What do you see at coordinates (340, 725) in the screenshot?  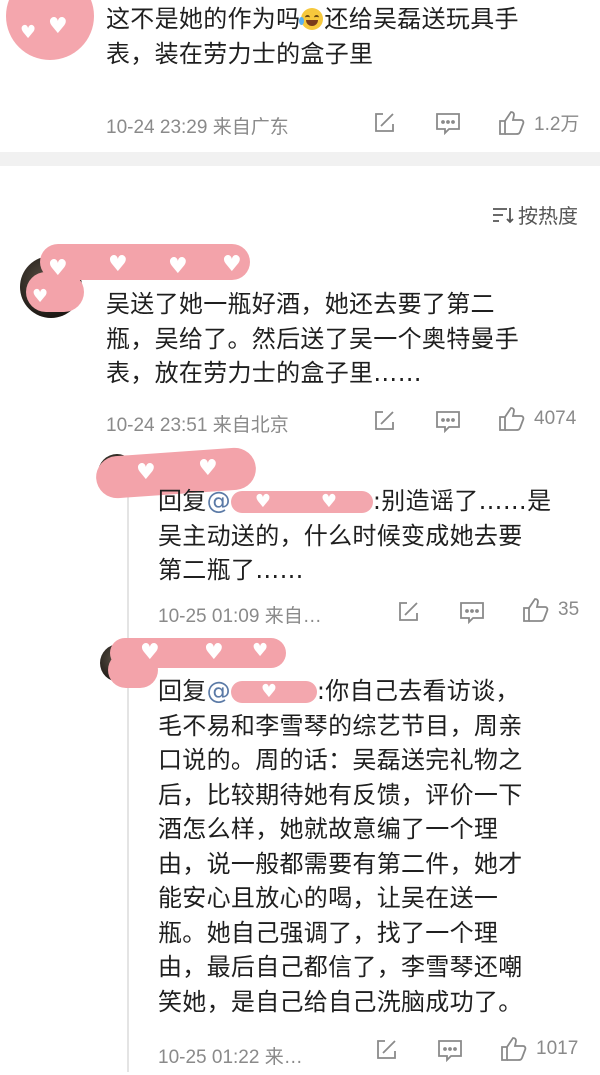 I see `reply-line: 毛不易和李雪琴的综艺节目，周亲` at bounding box center [340, 725].